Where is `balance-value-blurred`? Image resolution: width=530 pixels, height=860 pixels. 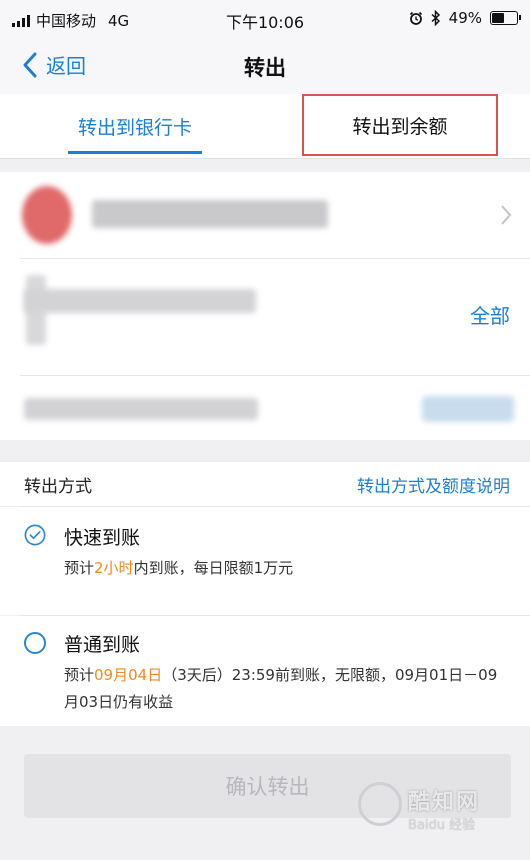
balance-value-blurred is located at coordinates (468, 409).